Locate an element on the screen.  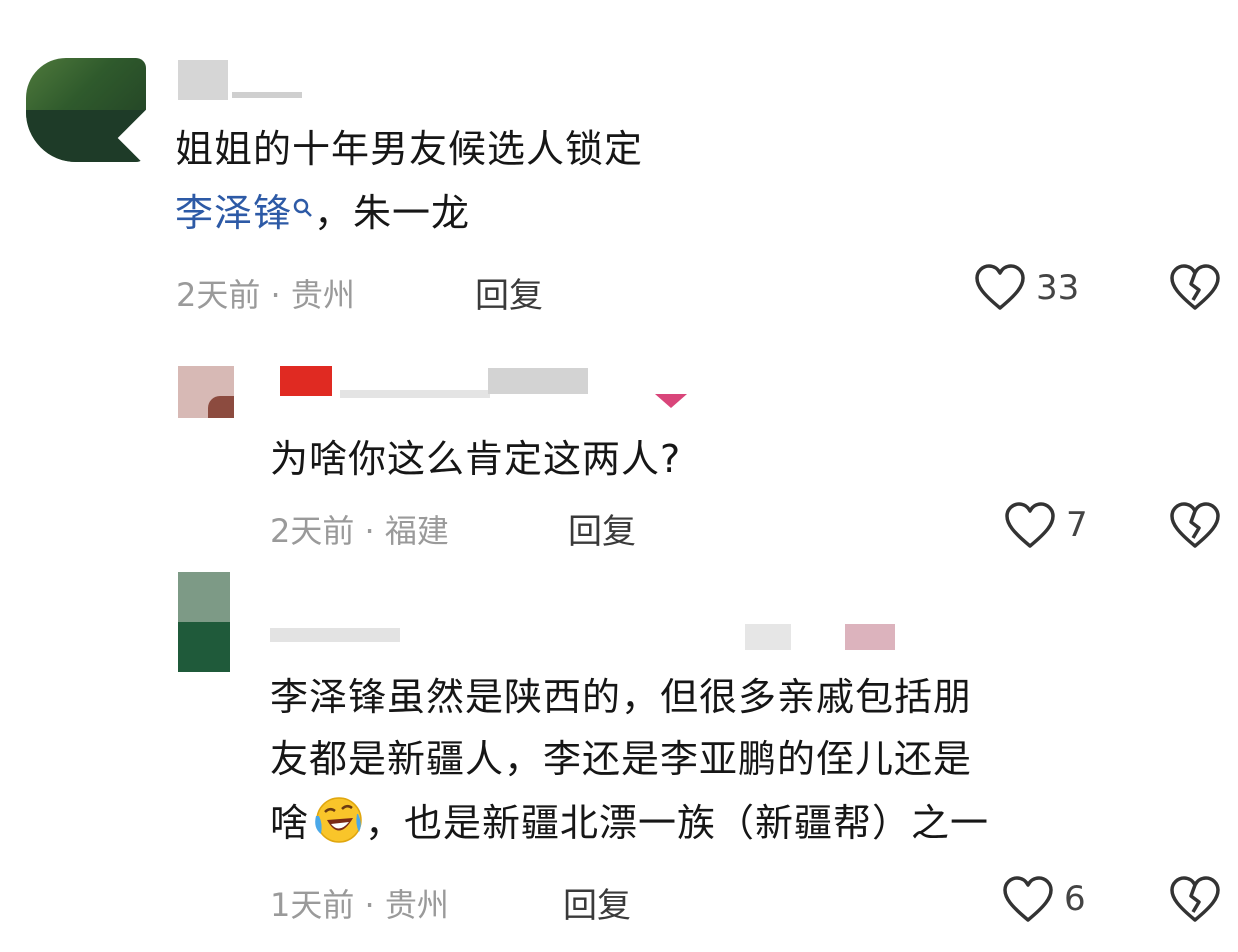
comment-meta: 2天前 · 贵州 is located at coordinates (265, 293).